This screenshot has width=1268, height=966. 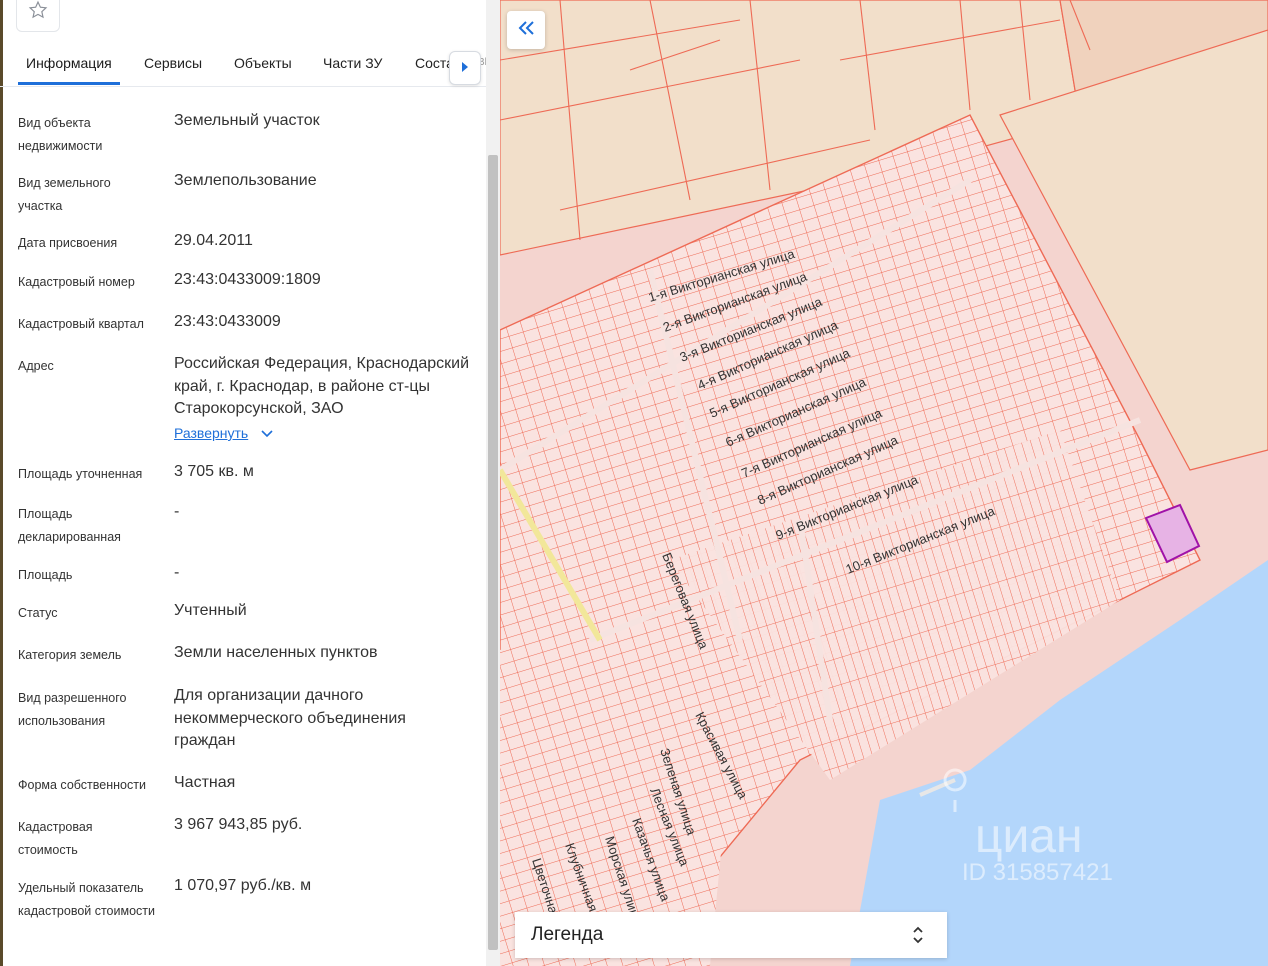 What do you see at coordinates (64, 194) in the screenshot?
I see `label: Вид земельного участка` at bounding box center [64, 194].